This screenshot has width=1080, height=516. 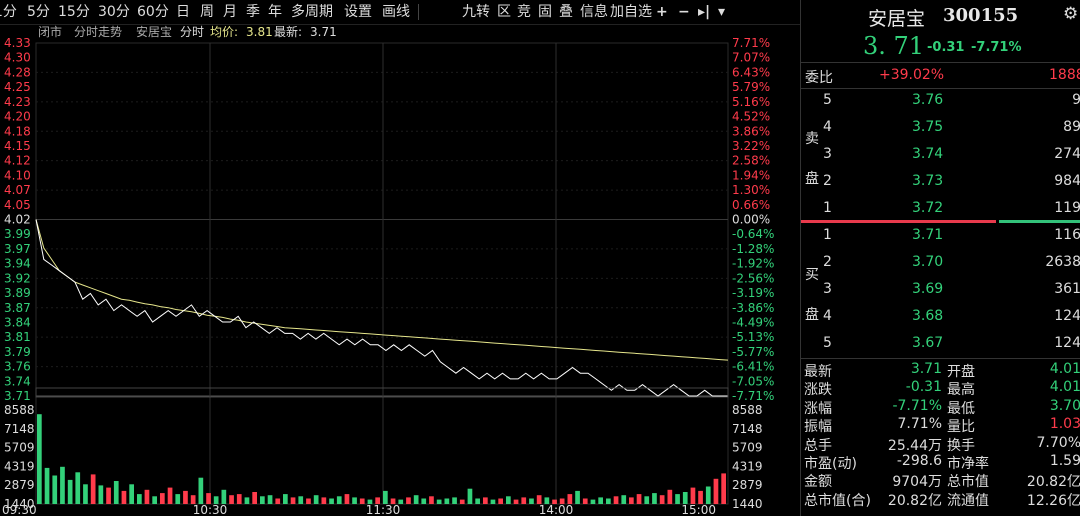 What do you see at coordinates (504, 12) in the screenshot?
I see `toolbar-right-item-1: 区` at bounding box center [504, 12].